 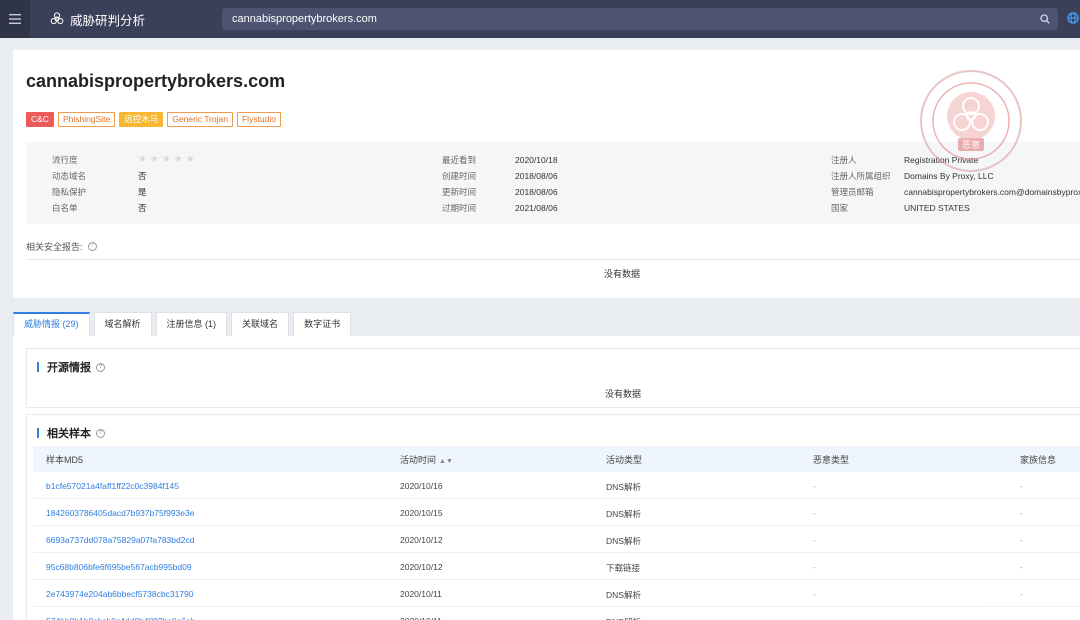 What do you see at coordinates (553, 378) in the screenshot?
I see `open-source-section: 开源情报 ? 没有数据` at bounding box center [553, 378].